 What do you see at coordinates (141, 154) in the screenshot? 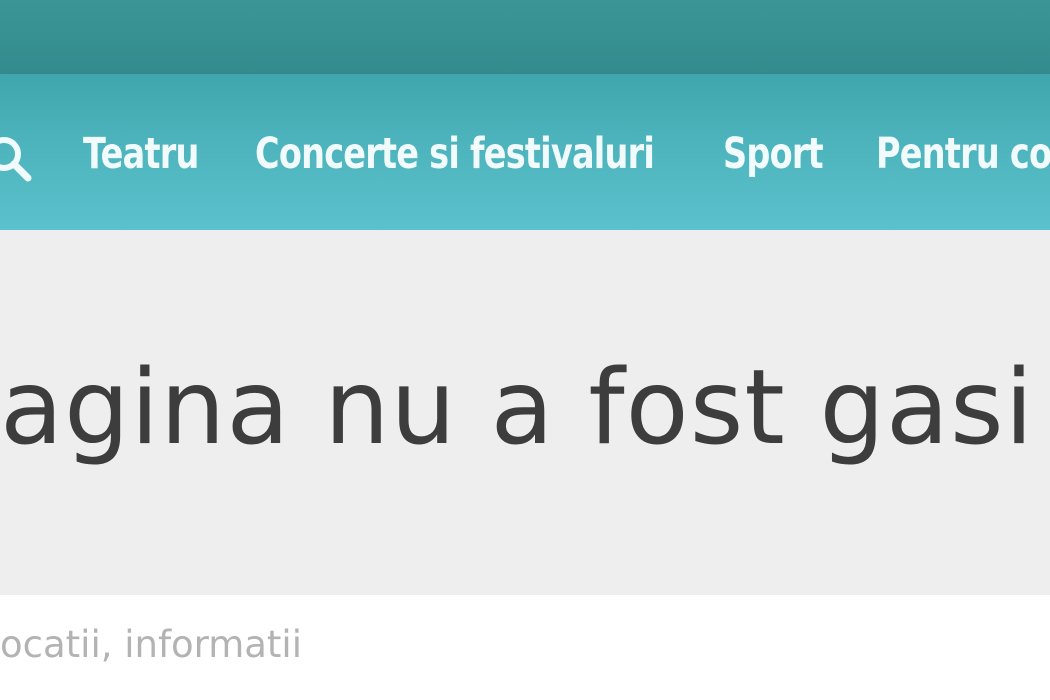
I see `nav-item-teatru: Teatru` at bounding box center [141, 154].